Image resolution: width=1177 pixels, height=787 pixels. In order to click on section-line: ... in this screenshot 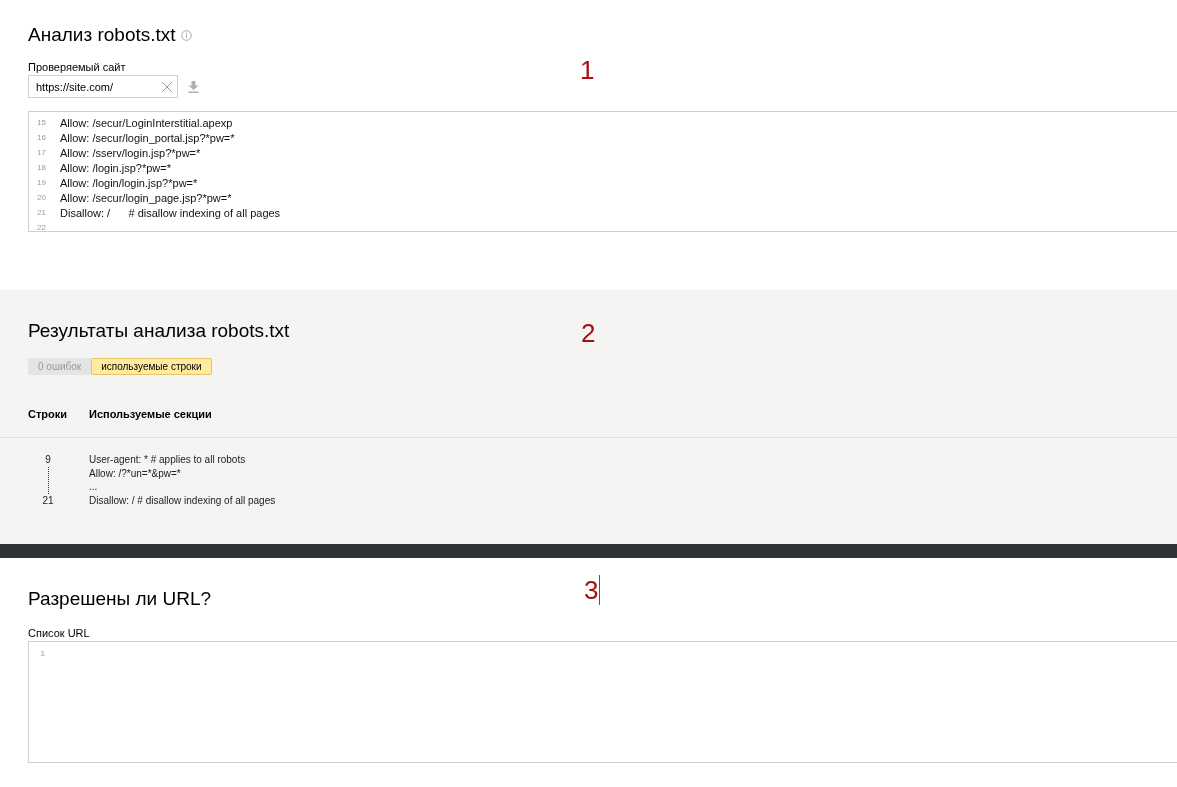, I will do `click(94, 487)`.